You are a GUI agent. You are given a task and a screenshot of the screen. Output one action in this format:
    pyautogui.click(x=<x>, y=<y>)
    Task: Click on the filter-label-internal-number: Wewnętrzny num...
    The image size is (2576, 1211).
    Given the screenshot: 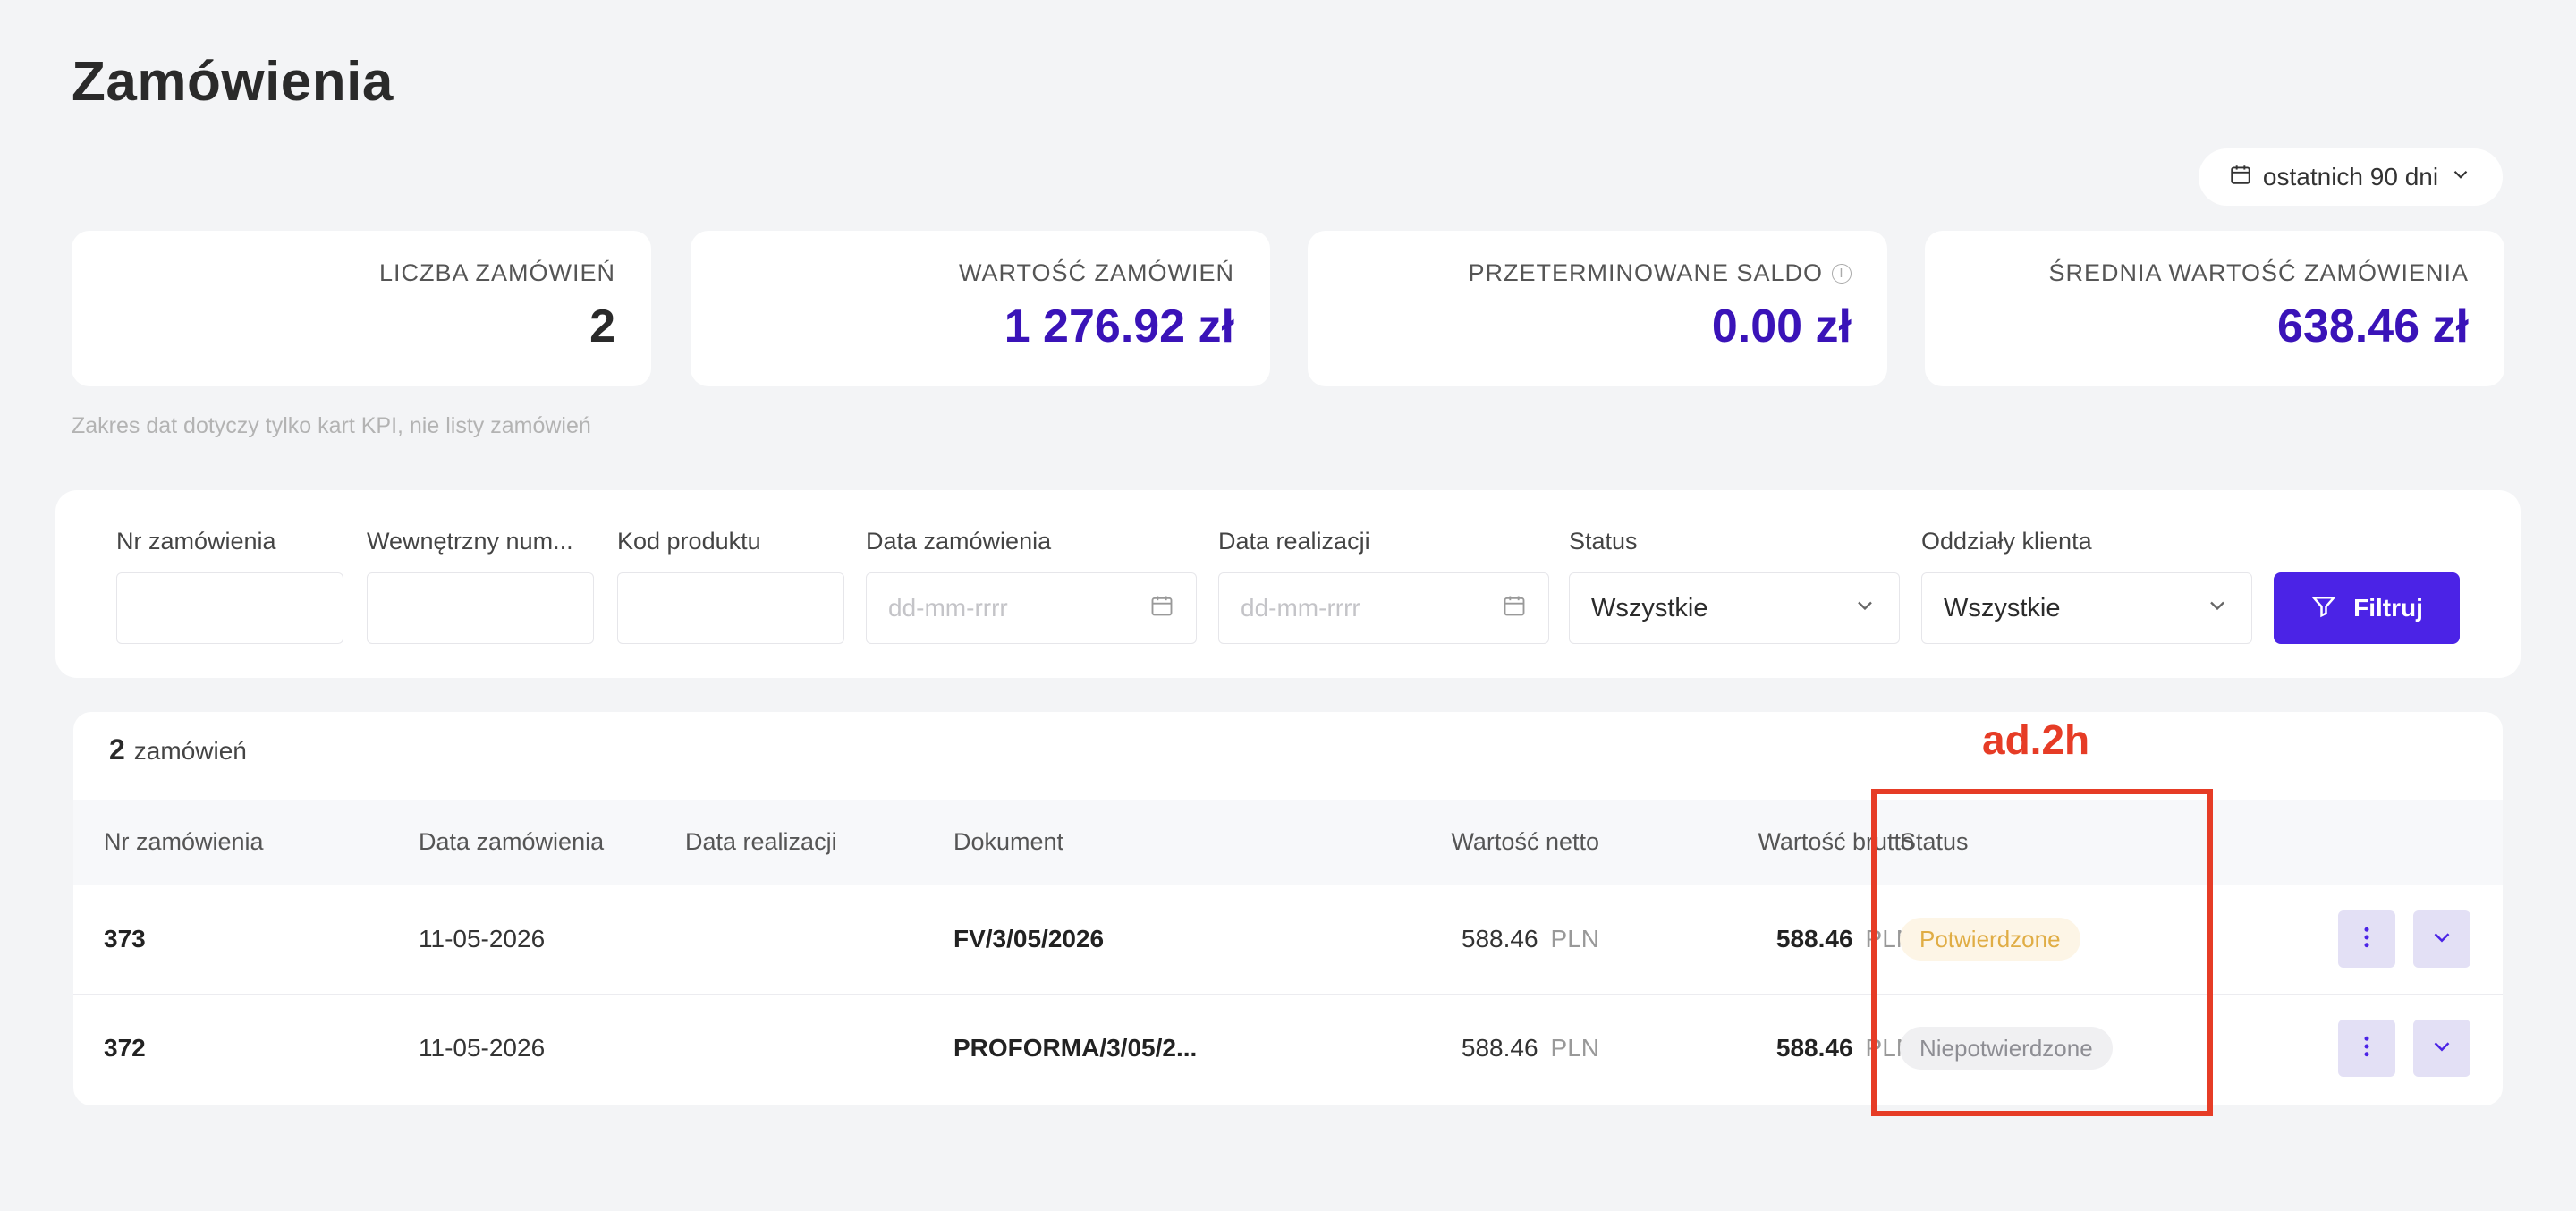 What is the action you would take?
    pyautogui.click(x=470, y=541)
    